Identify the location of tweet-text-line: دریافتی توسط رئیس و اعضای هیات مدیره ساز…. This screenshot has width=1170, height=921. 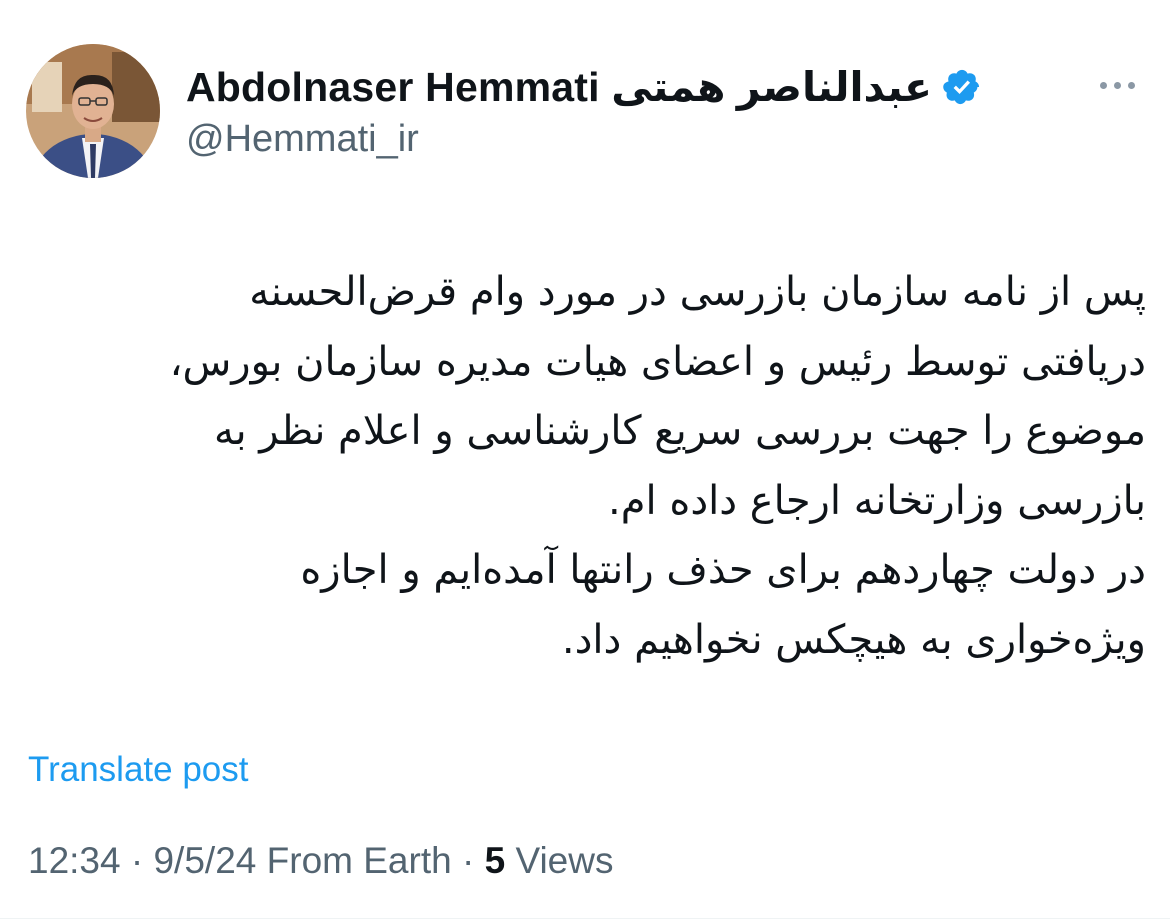
(657, 361).